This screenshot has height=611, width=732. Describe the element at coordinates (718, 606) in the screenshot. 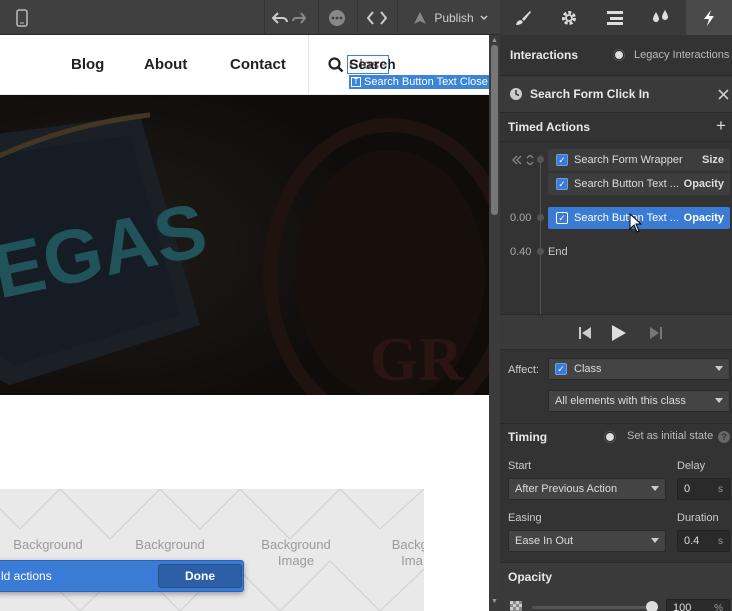

I see `opacity-unit: %` at that location.